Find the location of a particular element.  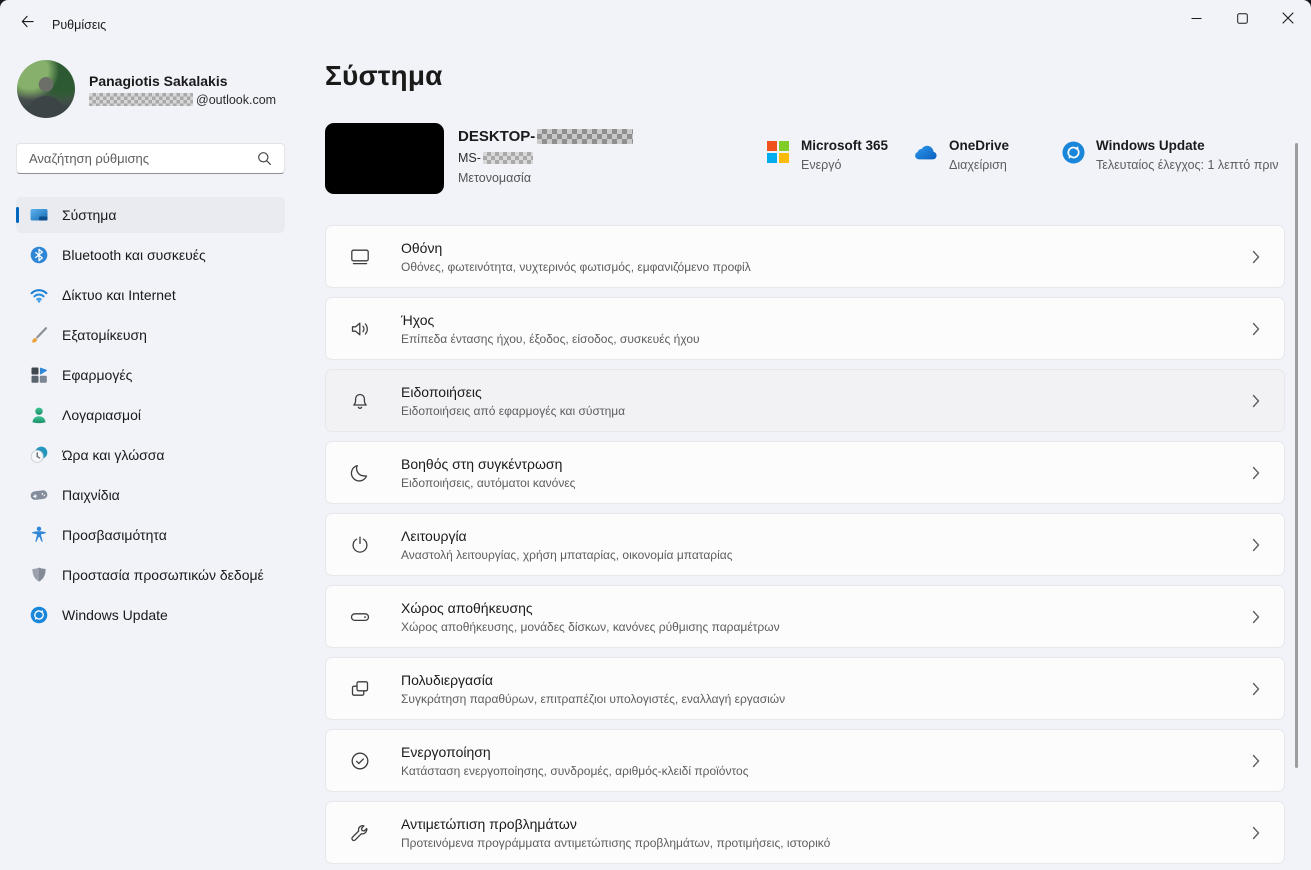

rename-link: Μετονομασία is located at coordinates (545, 178).